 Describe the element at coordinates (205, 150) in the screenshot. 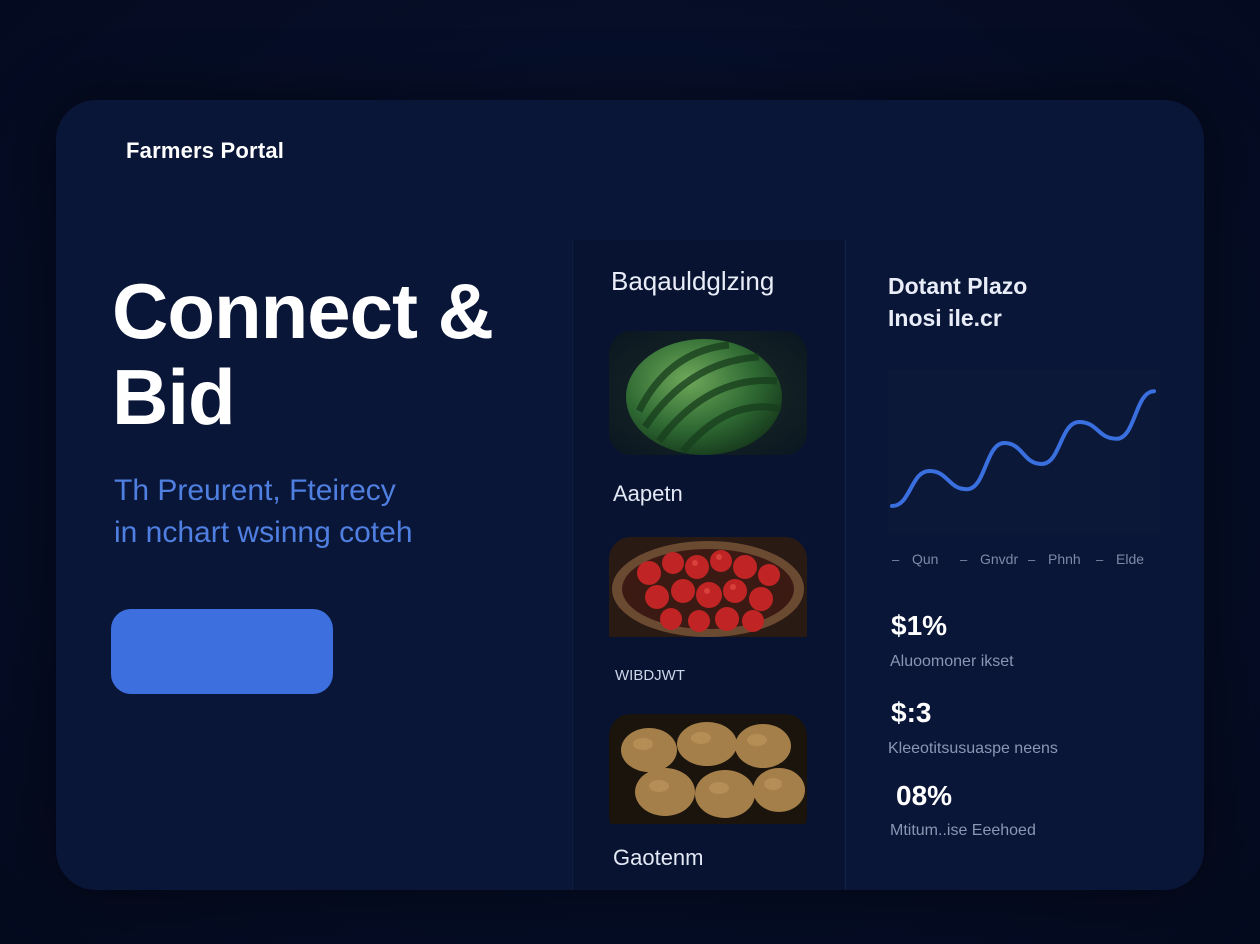

I see `brand-name: Farmers Portal` at that location.